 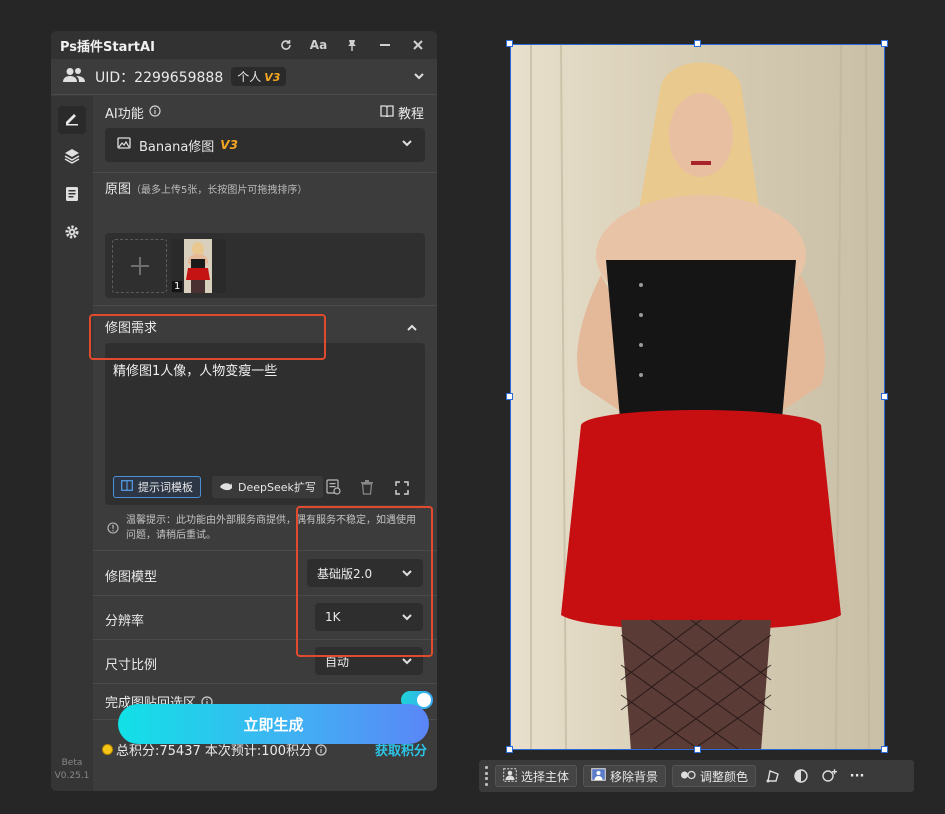 I want to click on document-icon, so click(x=72, y=196).